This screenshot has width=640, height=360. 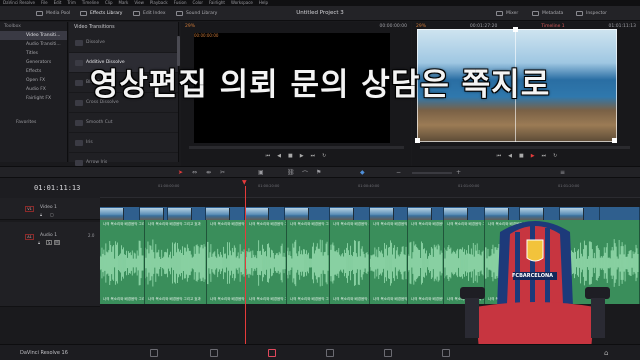 What do you see at coordinates (515, 29) in the screenshot?
I see `transform-handle-top` at bounding box center [515, 29].